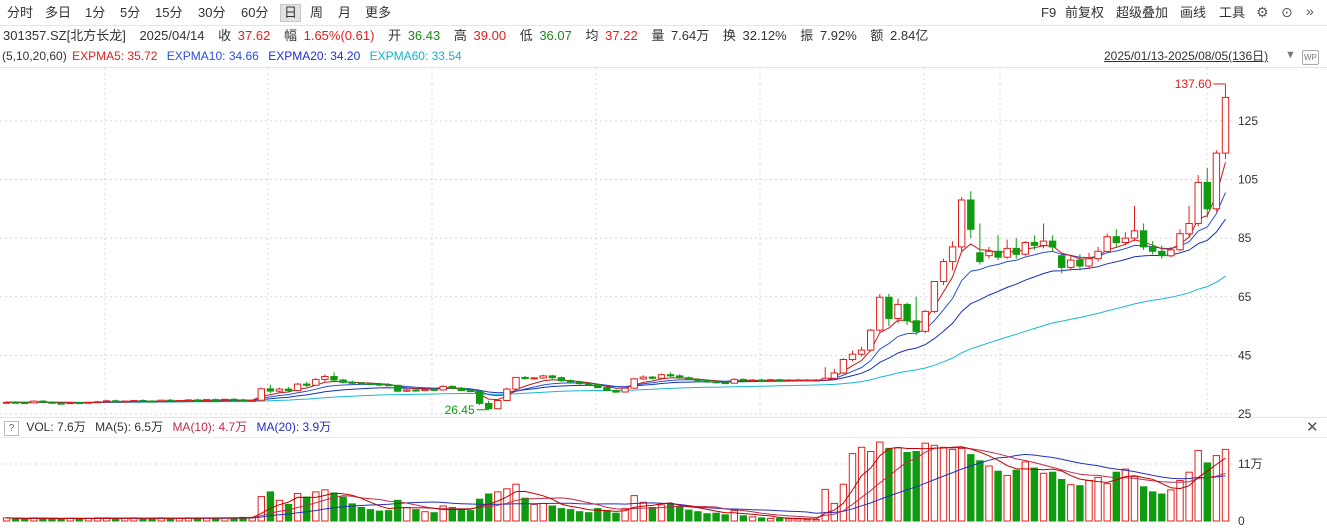 This screenshot has height=530, width=1327. What do you see at coordinates (1245, 238) in the screenshot?
I see `price-tick-label: 85` at bounding box center [1245, 238].